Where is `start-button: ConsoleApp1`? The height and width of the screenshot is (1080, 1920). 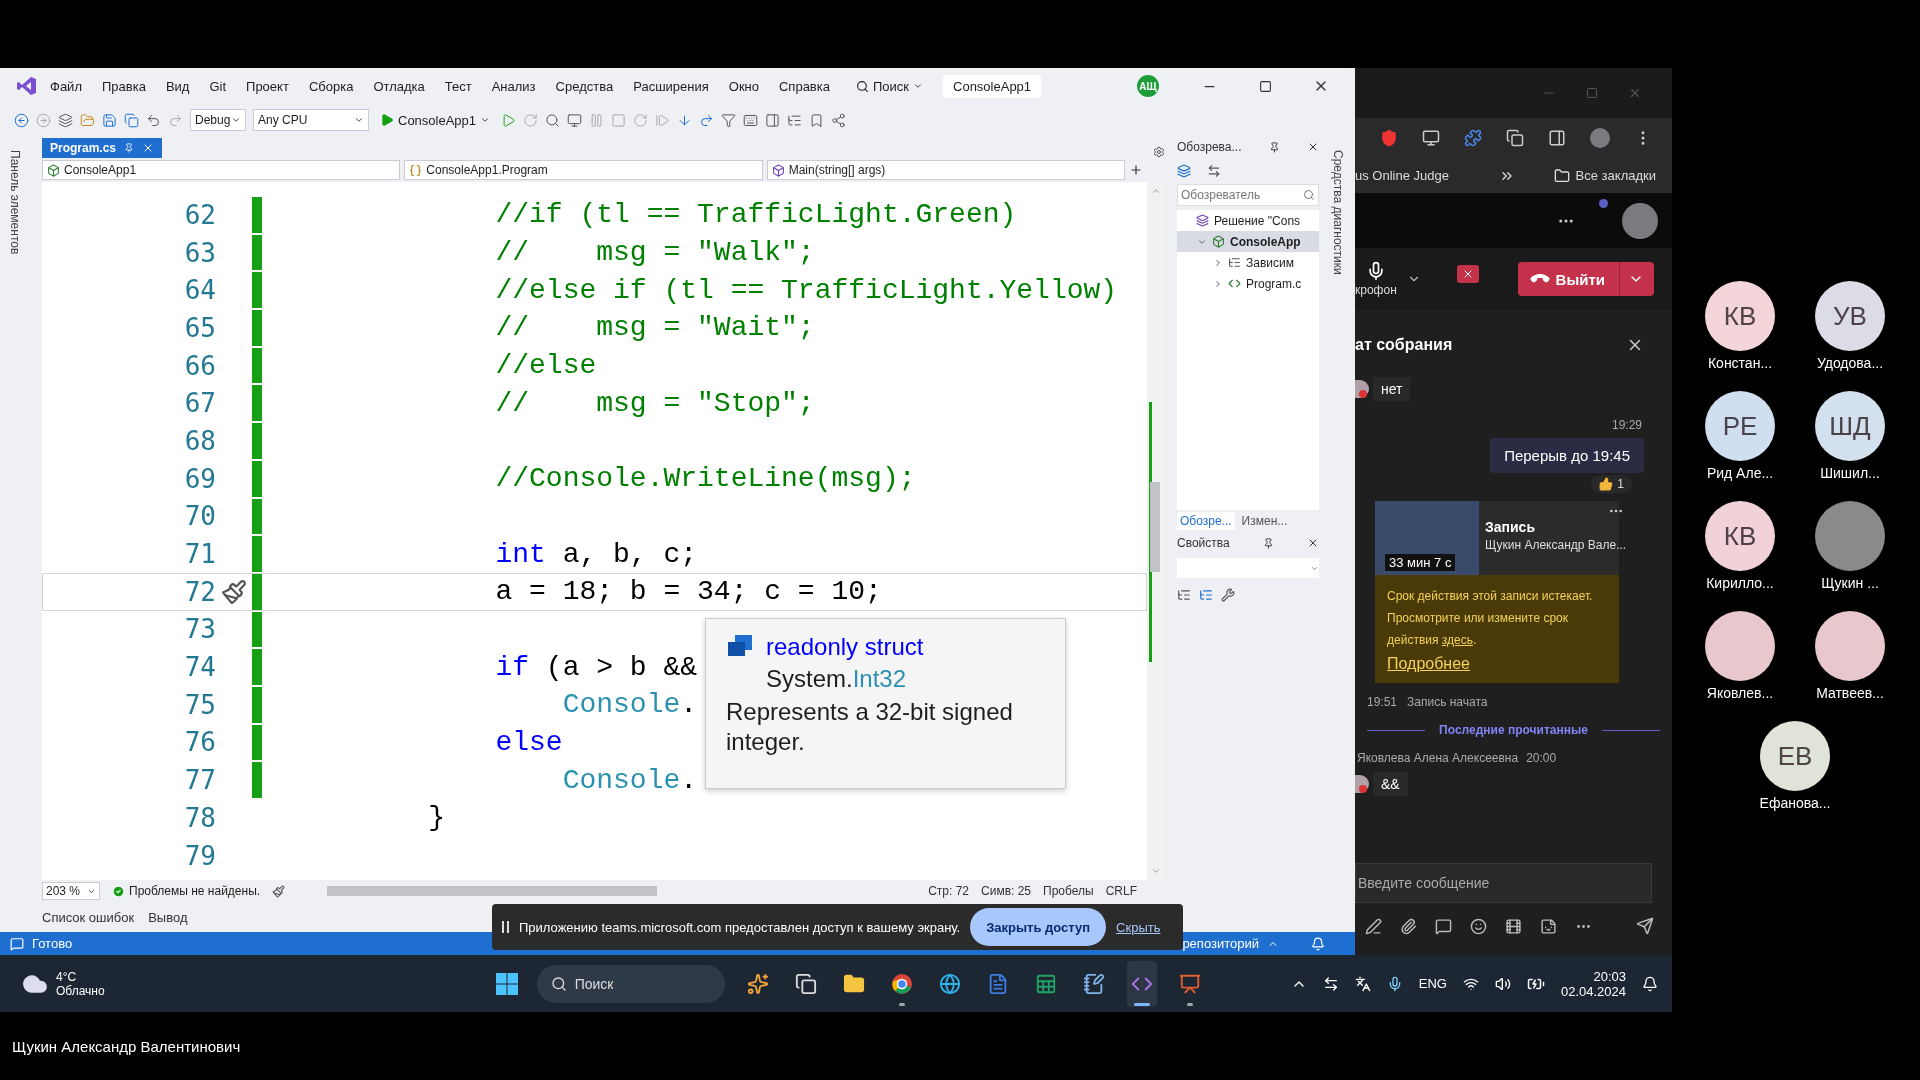
start-button: ConsoleApp1 is located at coordinates (435, 120).